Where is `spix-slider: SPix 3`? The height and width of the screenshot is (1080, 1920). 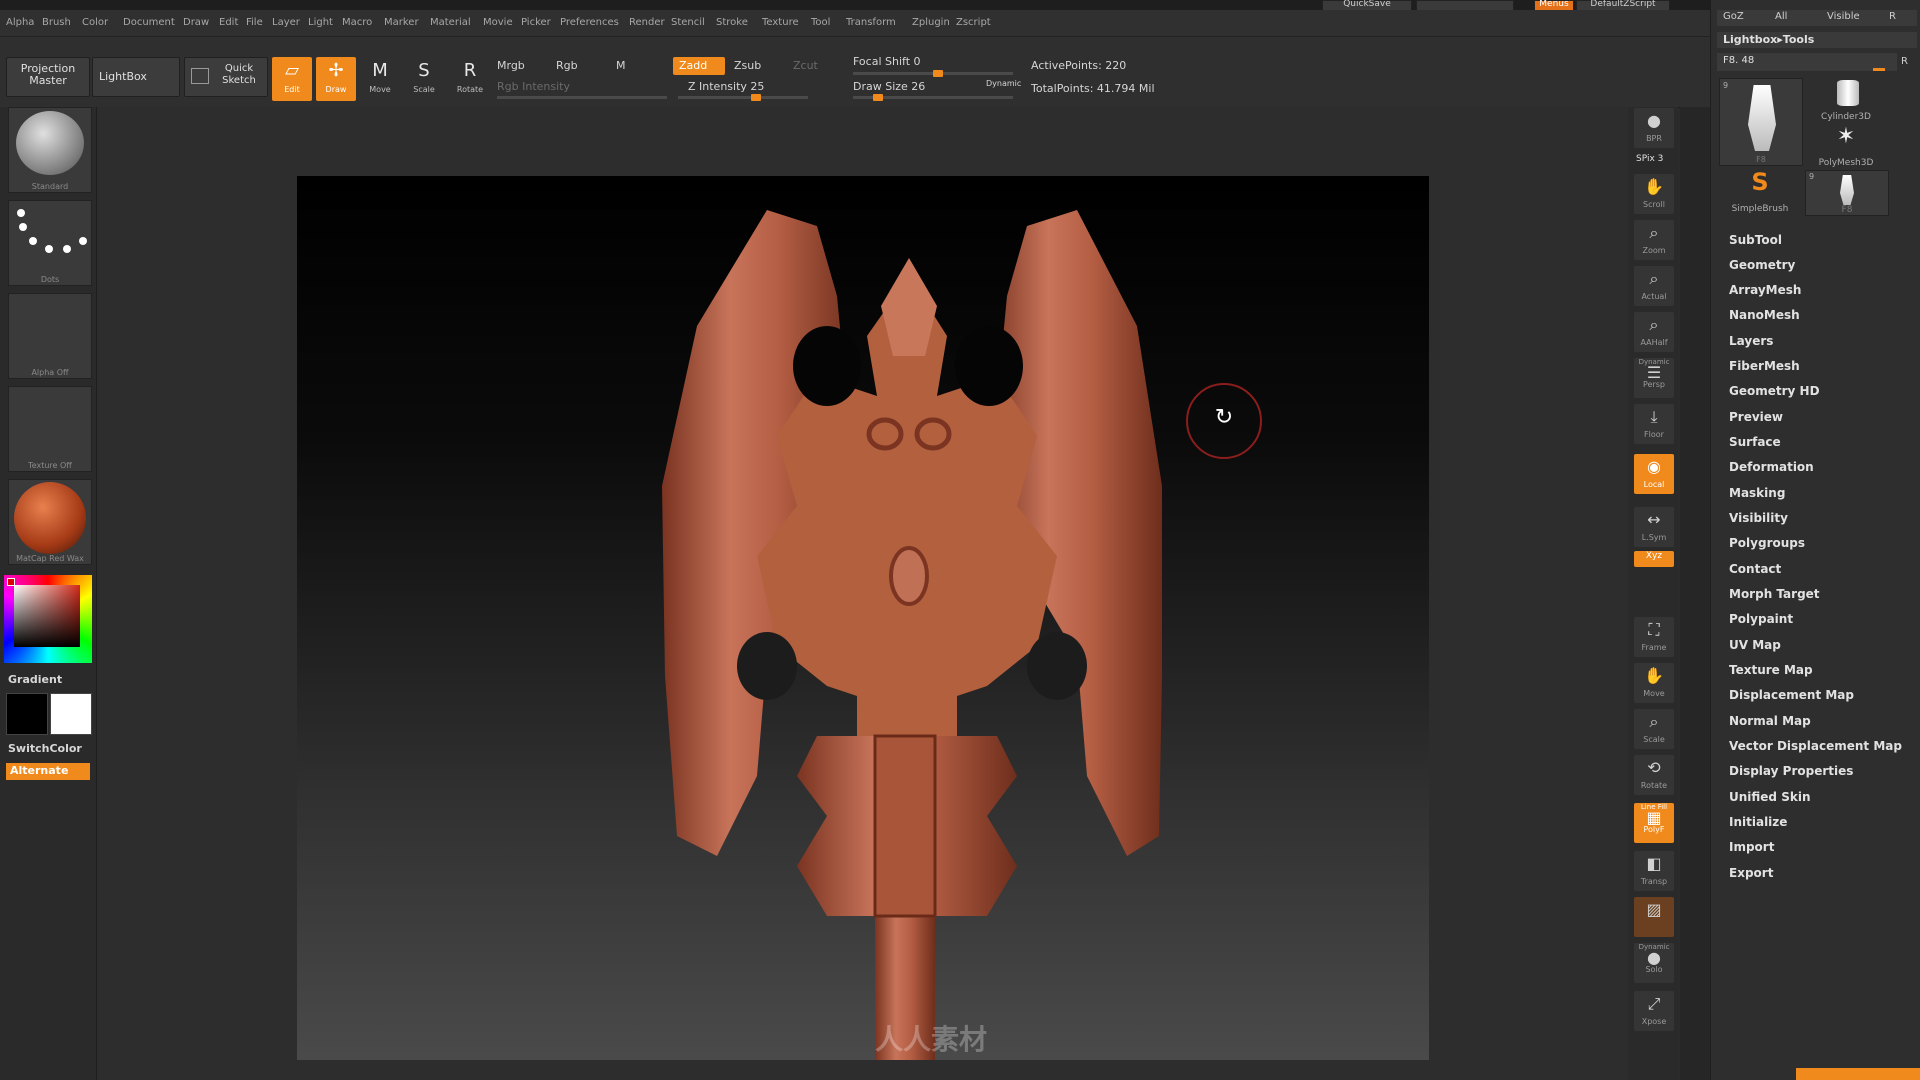
spix-slider: SPix 3 is located at coordinates (1649, 159).